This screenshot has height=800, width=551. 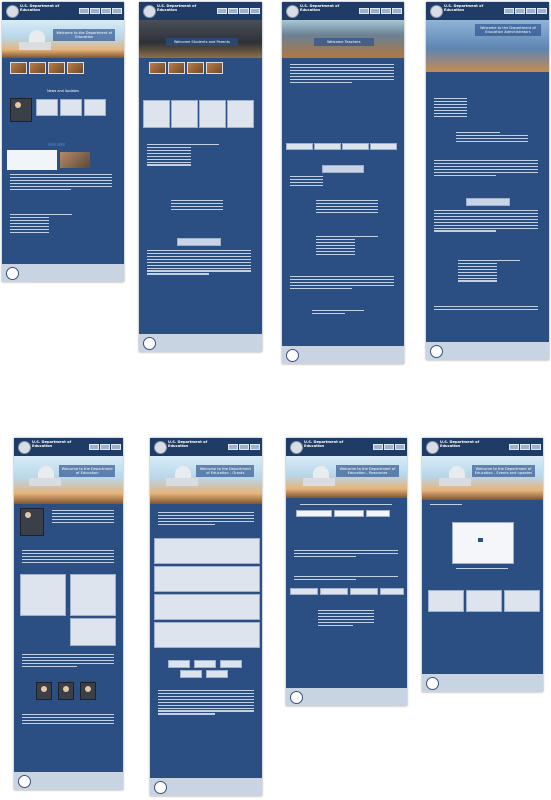 What do you see at coordinates (314, 513) in the screenshot?
I see `search-input` at bounding box center [314, 513].